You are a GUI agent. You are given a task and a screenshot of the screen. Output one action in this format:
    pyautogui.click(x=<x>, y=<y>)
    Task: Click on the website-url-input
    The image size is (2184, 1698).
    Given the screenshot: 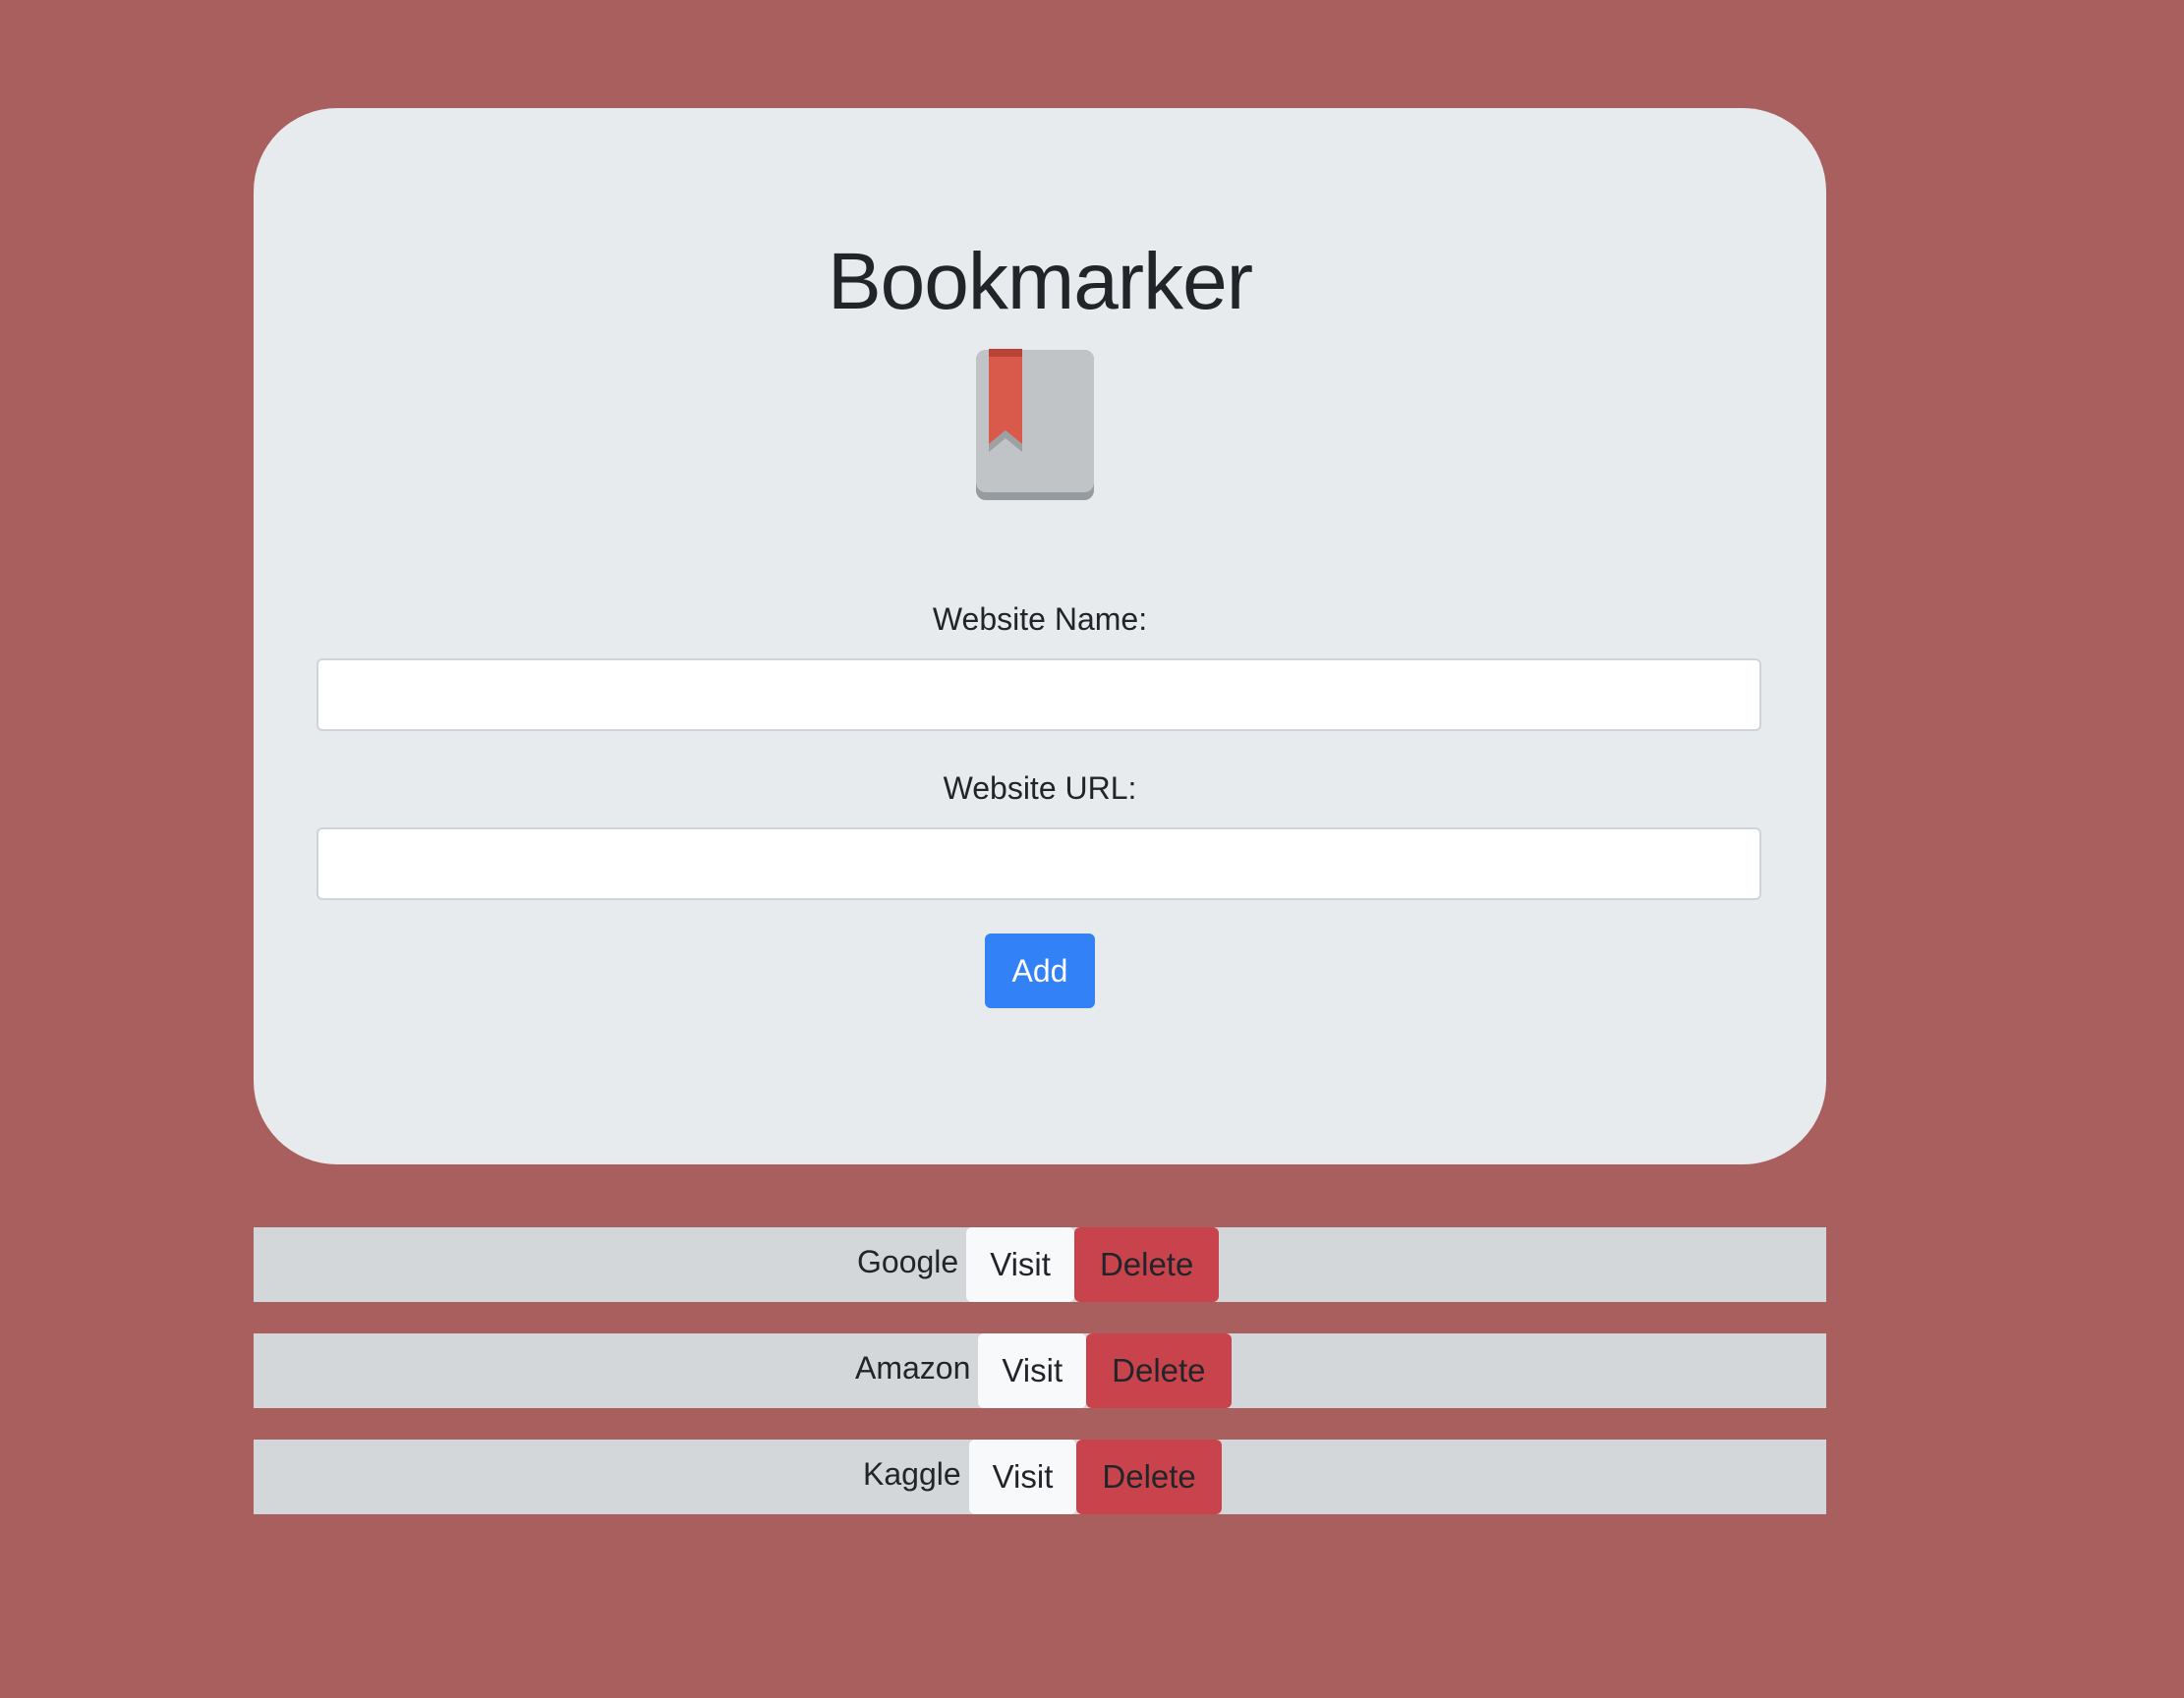 What is the action you would take?
    pyautogui.click(x=1038, y=863)
    